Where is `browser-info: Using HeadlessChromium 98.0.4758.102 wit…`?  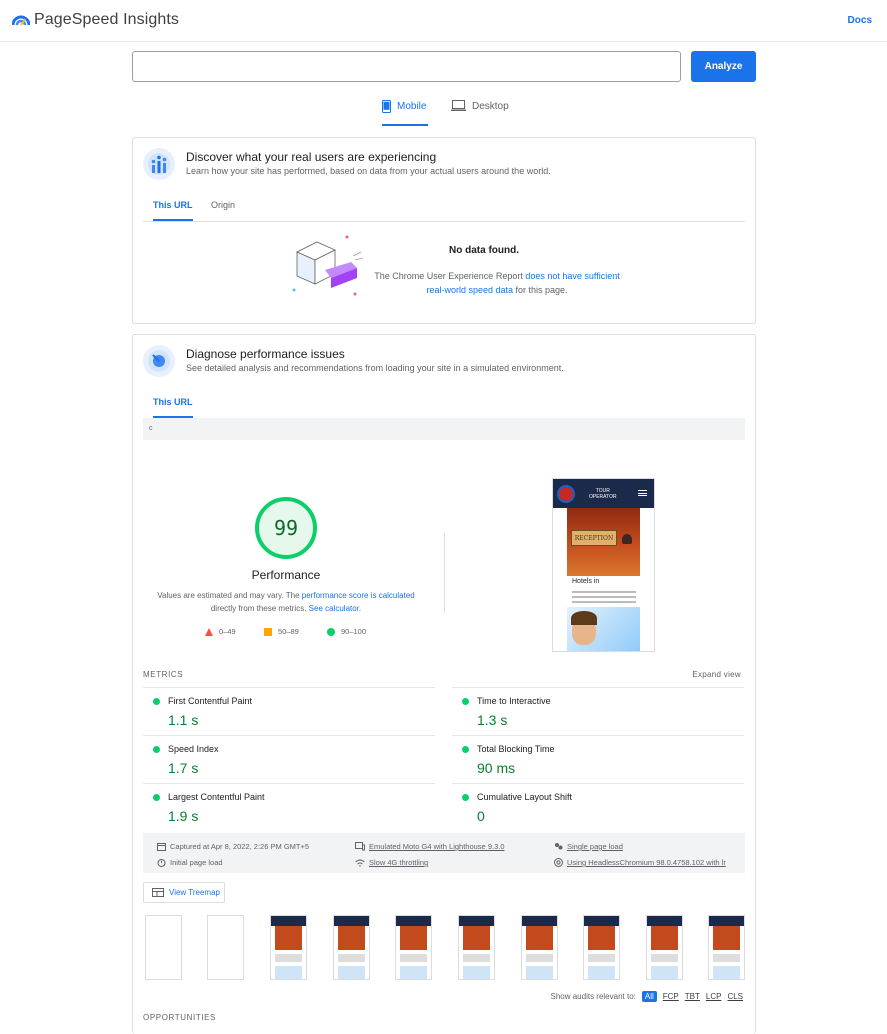 browser-info: Using HeadlessChromium 98.0.4758.102 wit… is located at coordinates (640, 862).